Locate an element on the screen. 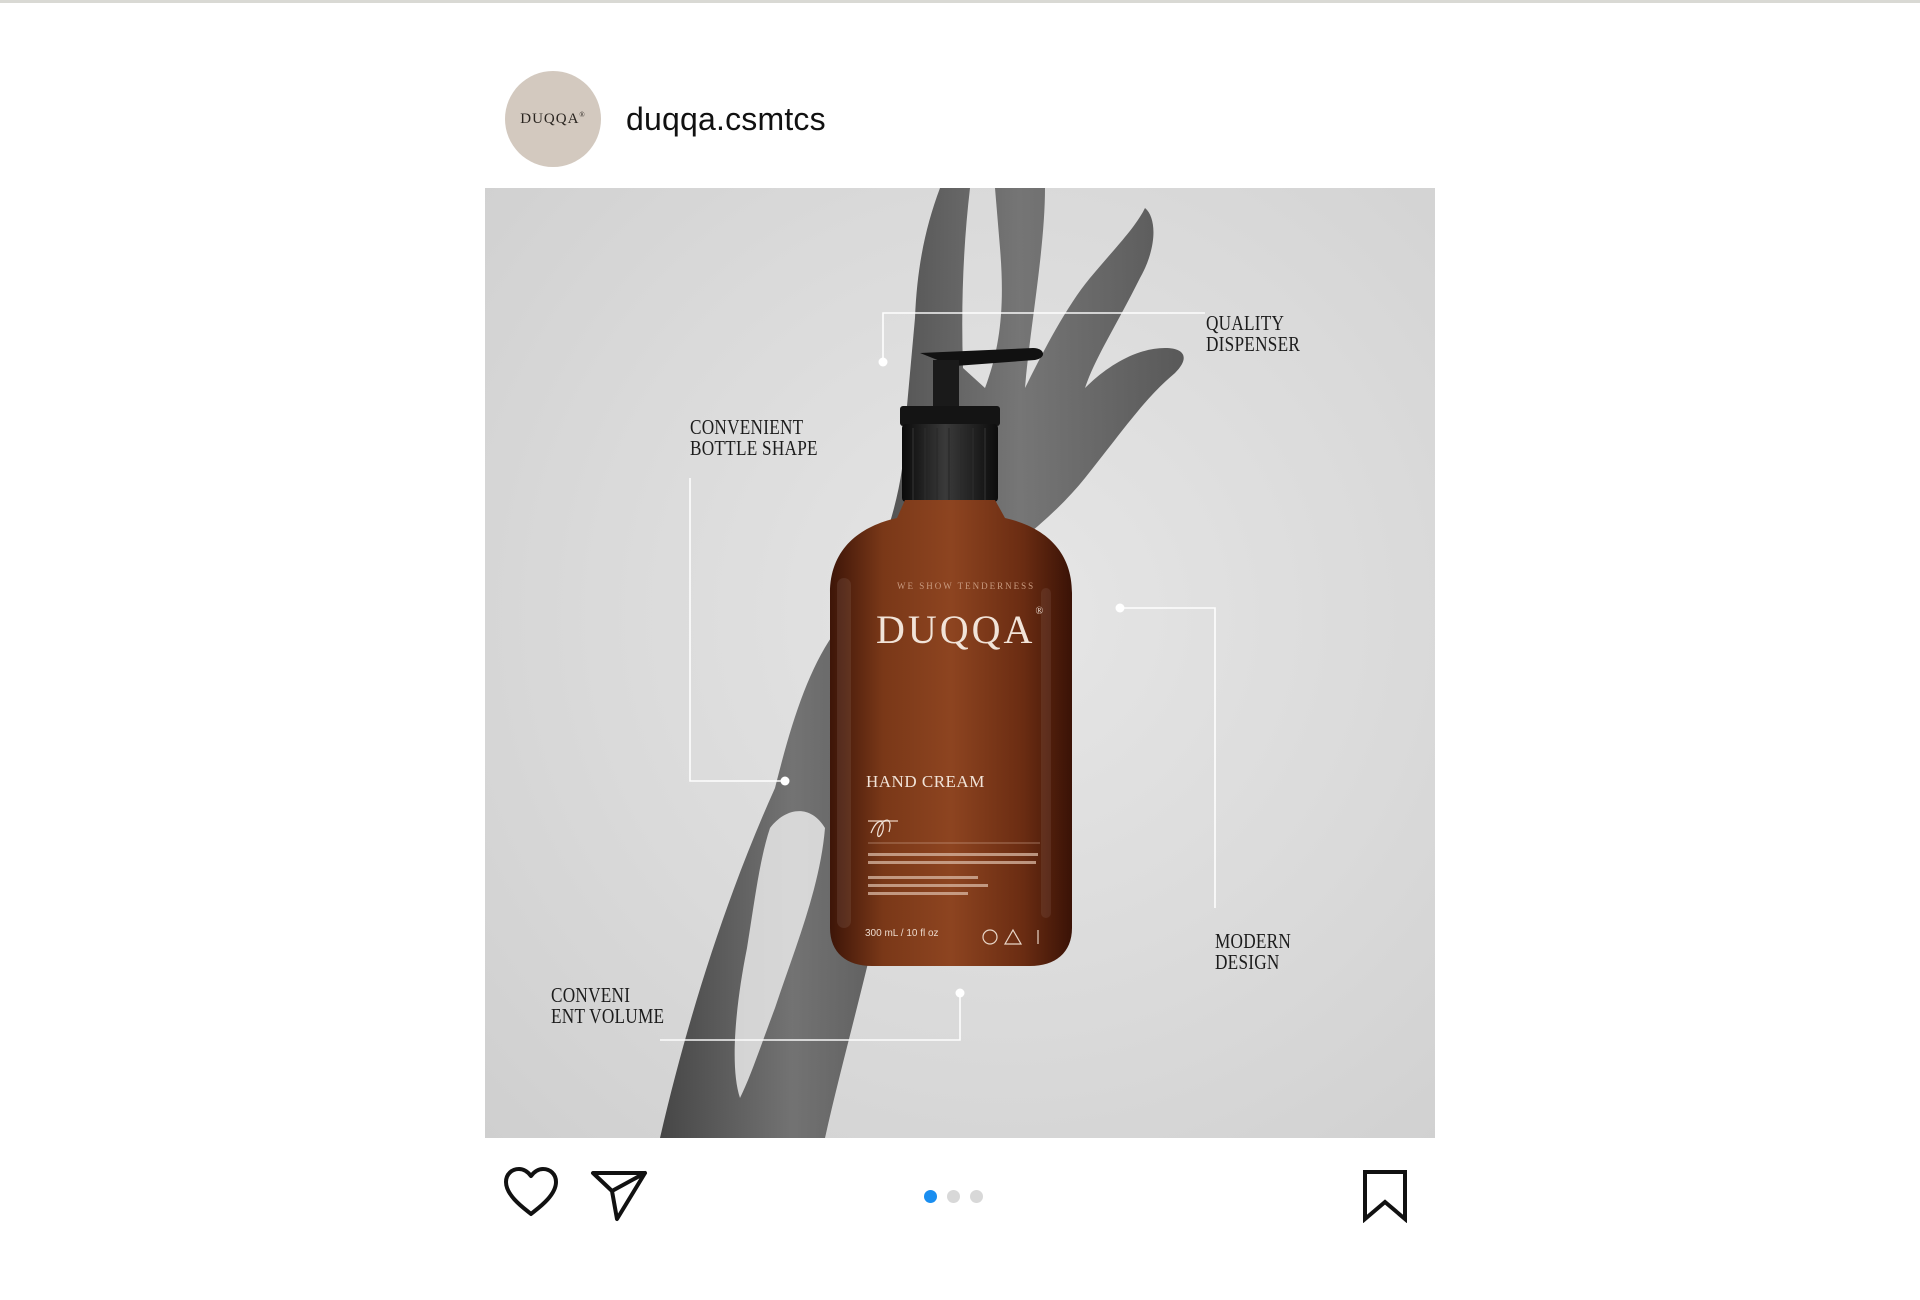 This screenshot has width=1920, height=1300. post-header: DUQQA® duqqa.csmtcs is located at coordinates (665, 119).